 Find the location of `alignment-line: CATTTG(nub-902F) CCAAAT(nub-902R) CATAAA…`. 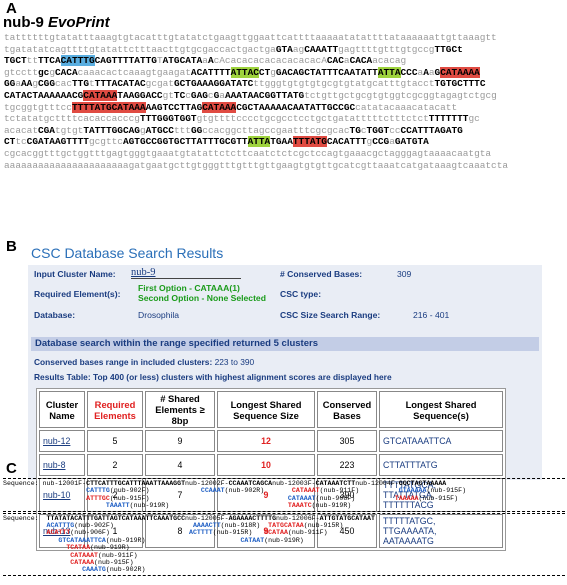

alignment-line: CATTTG(nub-902F) CCAAAT(nub-902R) CATAAA… is located at coordinates (284, 490).